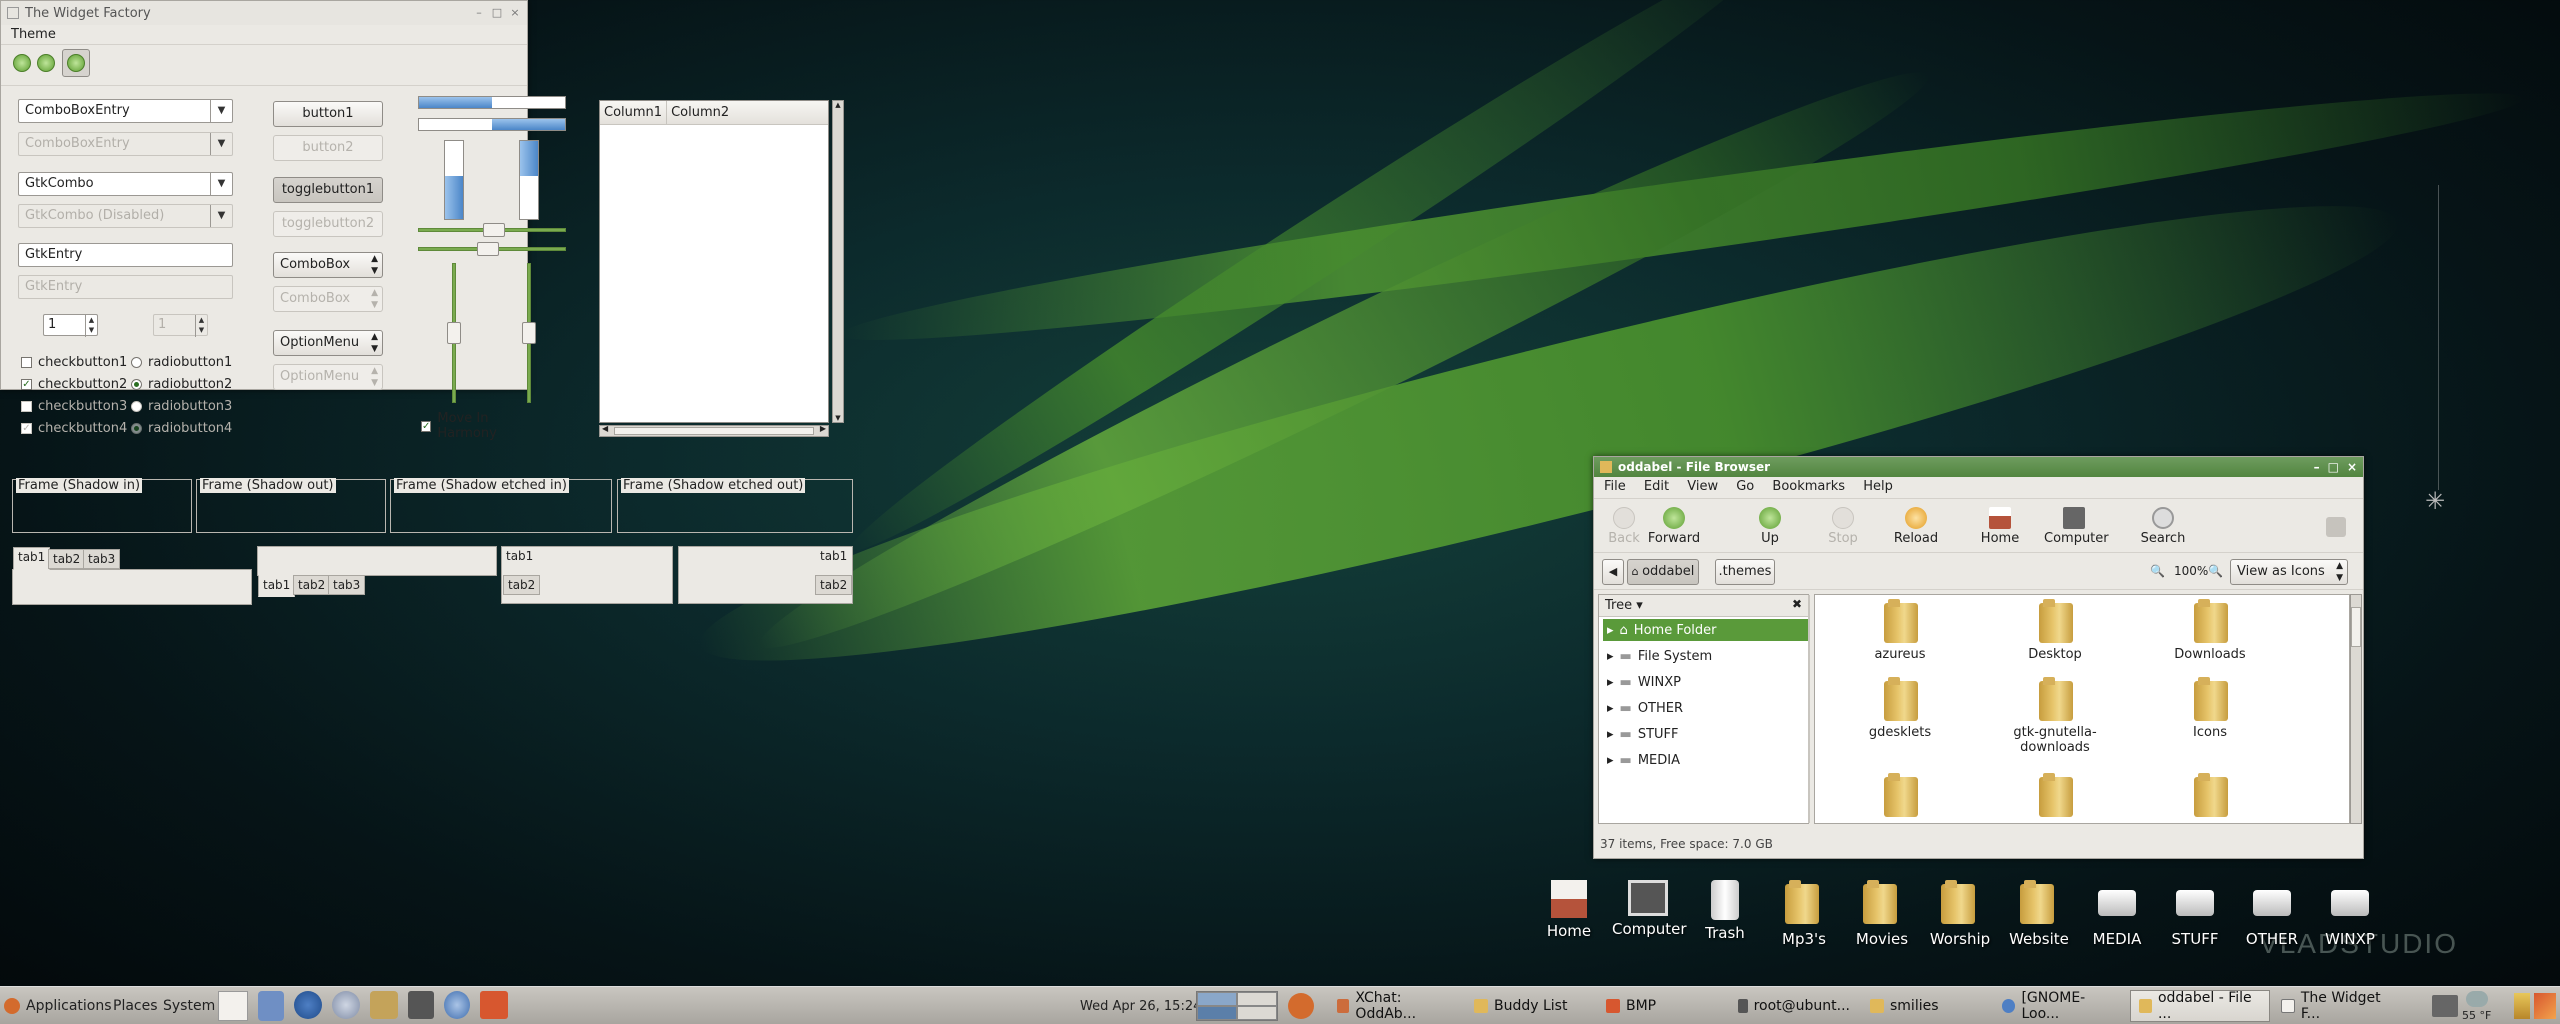 The width and height of the screenshot is (2560, 1024). What do you see at coordinates (1702, 486) in the screenshot?
I see `menu-view: View` at bounding box center [1702, 486].